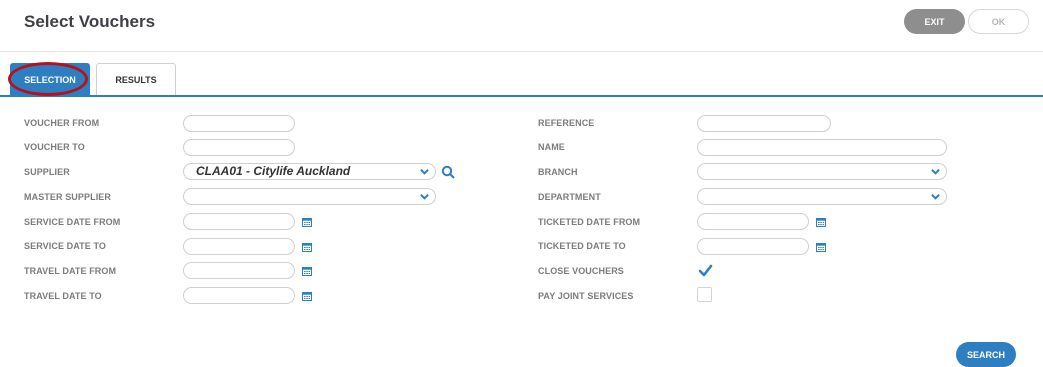  I want to click on close-vouchers-label: CLOSE VOUCHERS, so click(581, 271).